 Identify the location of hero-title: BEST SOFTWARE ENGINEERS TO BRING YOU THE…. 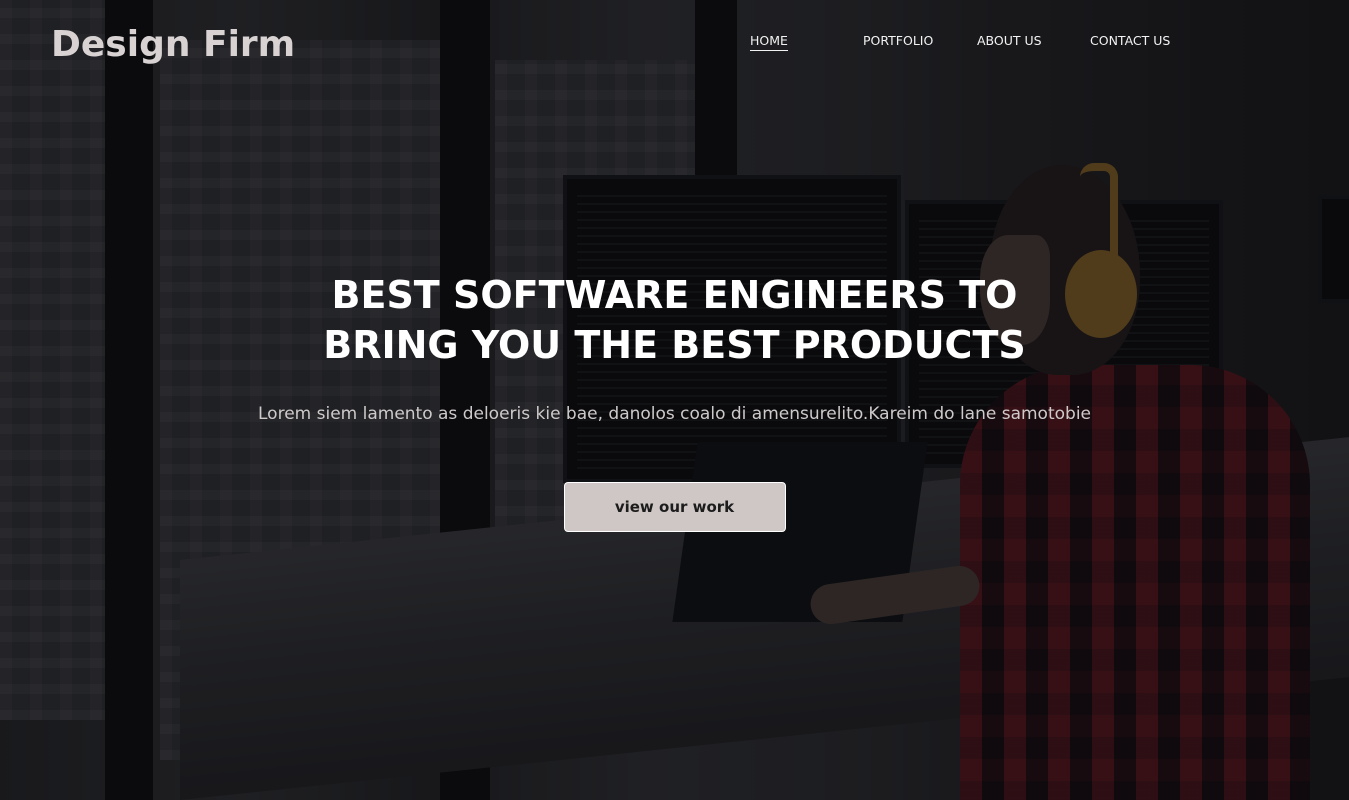
(675, 320).